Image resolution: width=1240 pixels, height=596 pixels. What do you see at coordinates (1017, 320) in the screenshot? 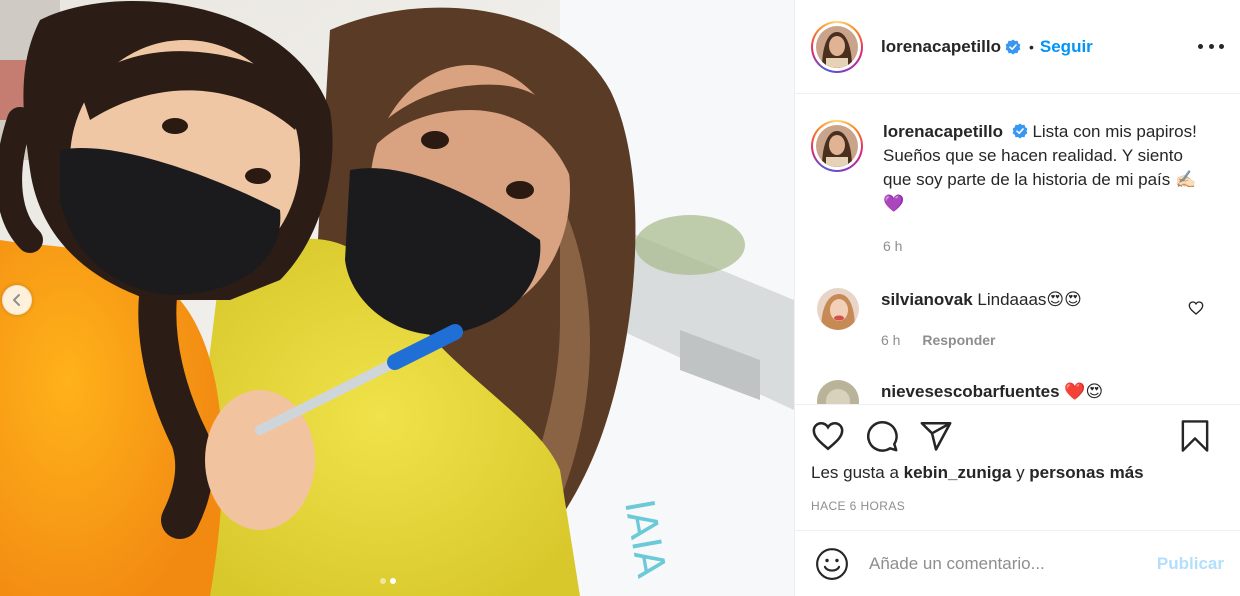
I see `comment-item: silvianovak Lindaaas😍😍 6 h Responder` at bounding box center [1017, 320].